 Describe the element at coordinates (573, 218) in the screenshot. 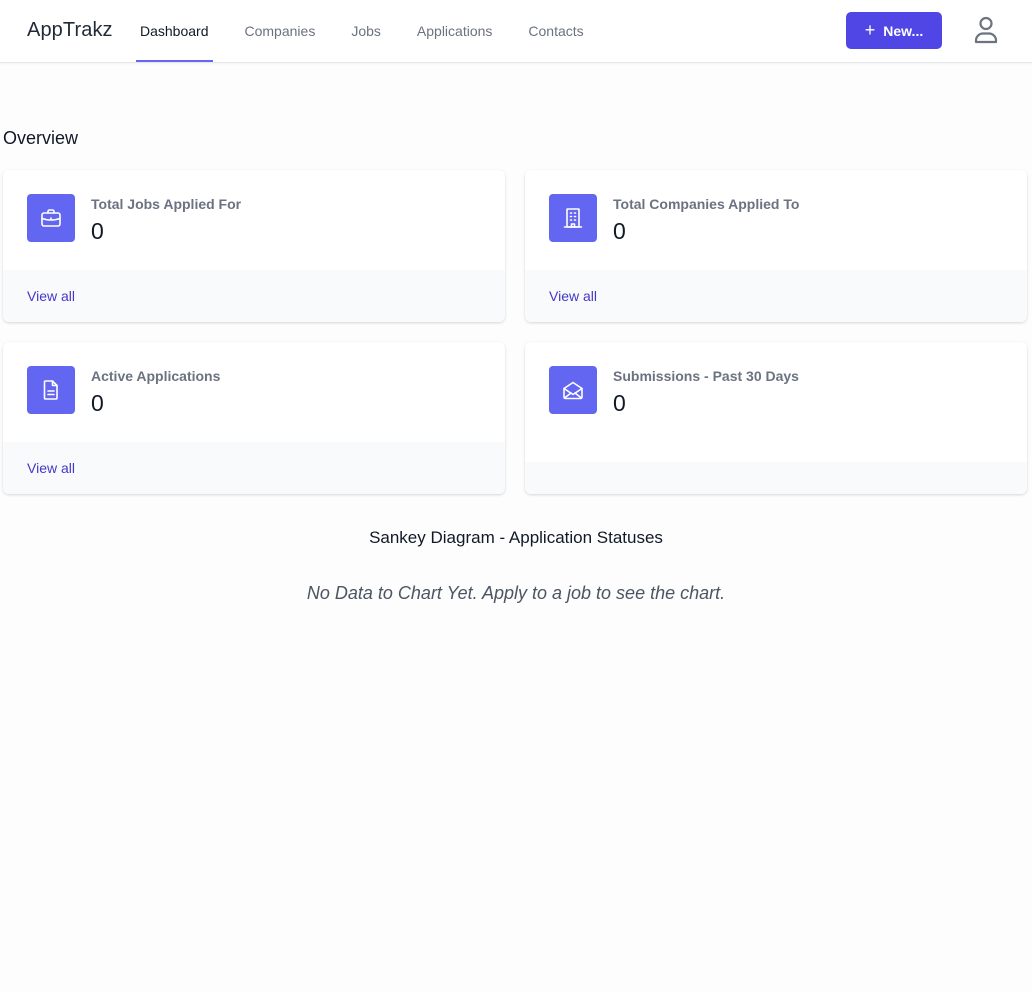

I see `building-icon` at that location.